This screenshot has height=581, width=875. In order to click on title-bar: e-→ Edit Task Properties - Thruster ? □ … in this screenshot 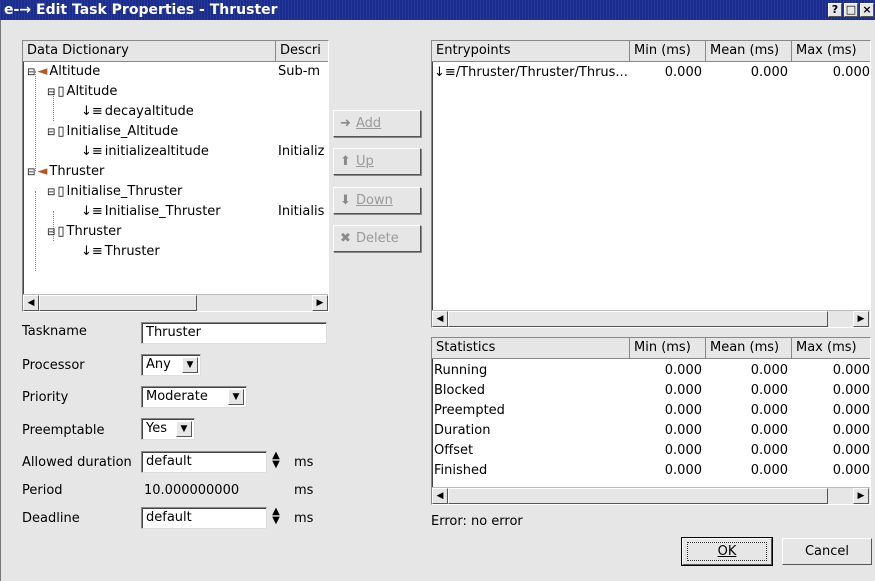, I will do `click(437, 10)`.